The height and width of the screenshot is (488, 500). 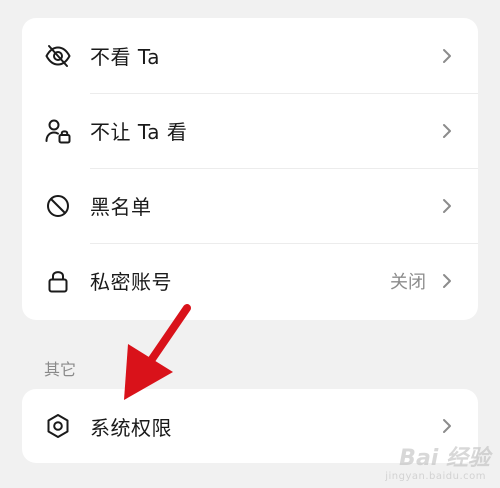 What do you see at coordinates (121, 207) in the screenshot?
I see `list-item-label: 黑名单` at bounding box center [121, 207].